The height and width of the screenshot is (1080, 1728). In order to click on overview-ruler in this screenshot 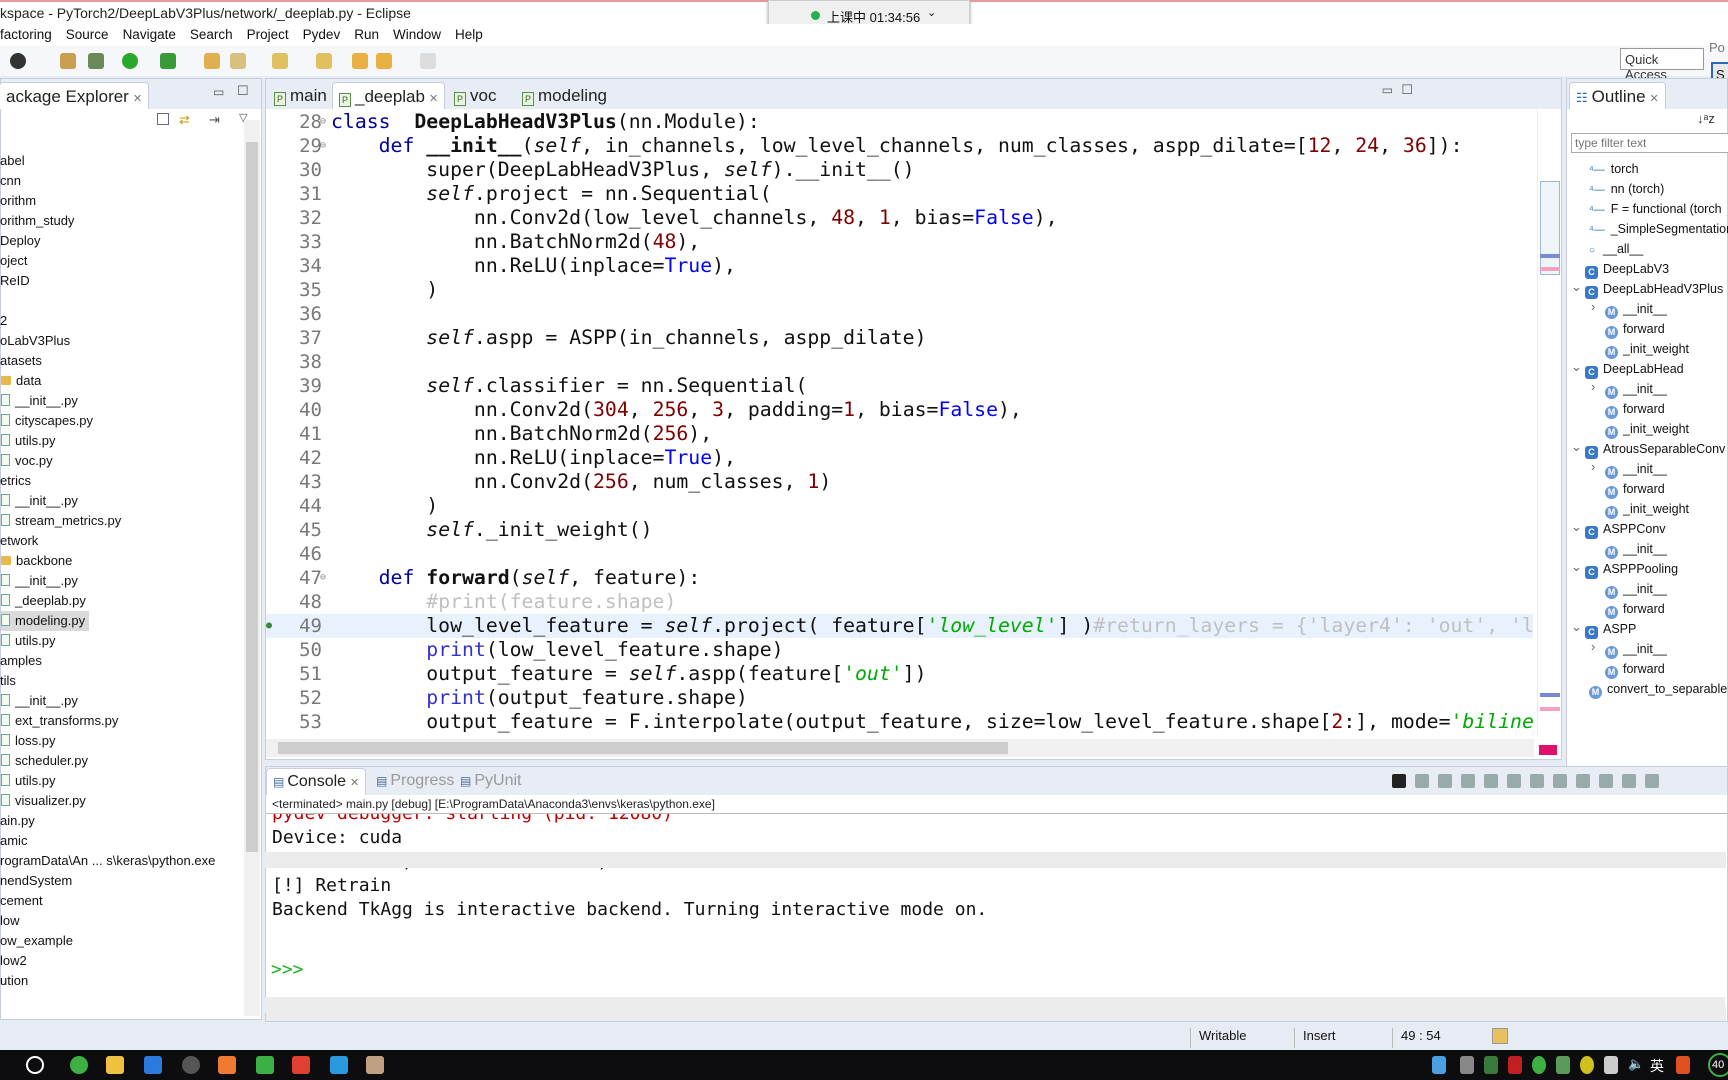, I will do `click(1548, 423)`.